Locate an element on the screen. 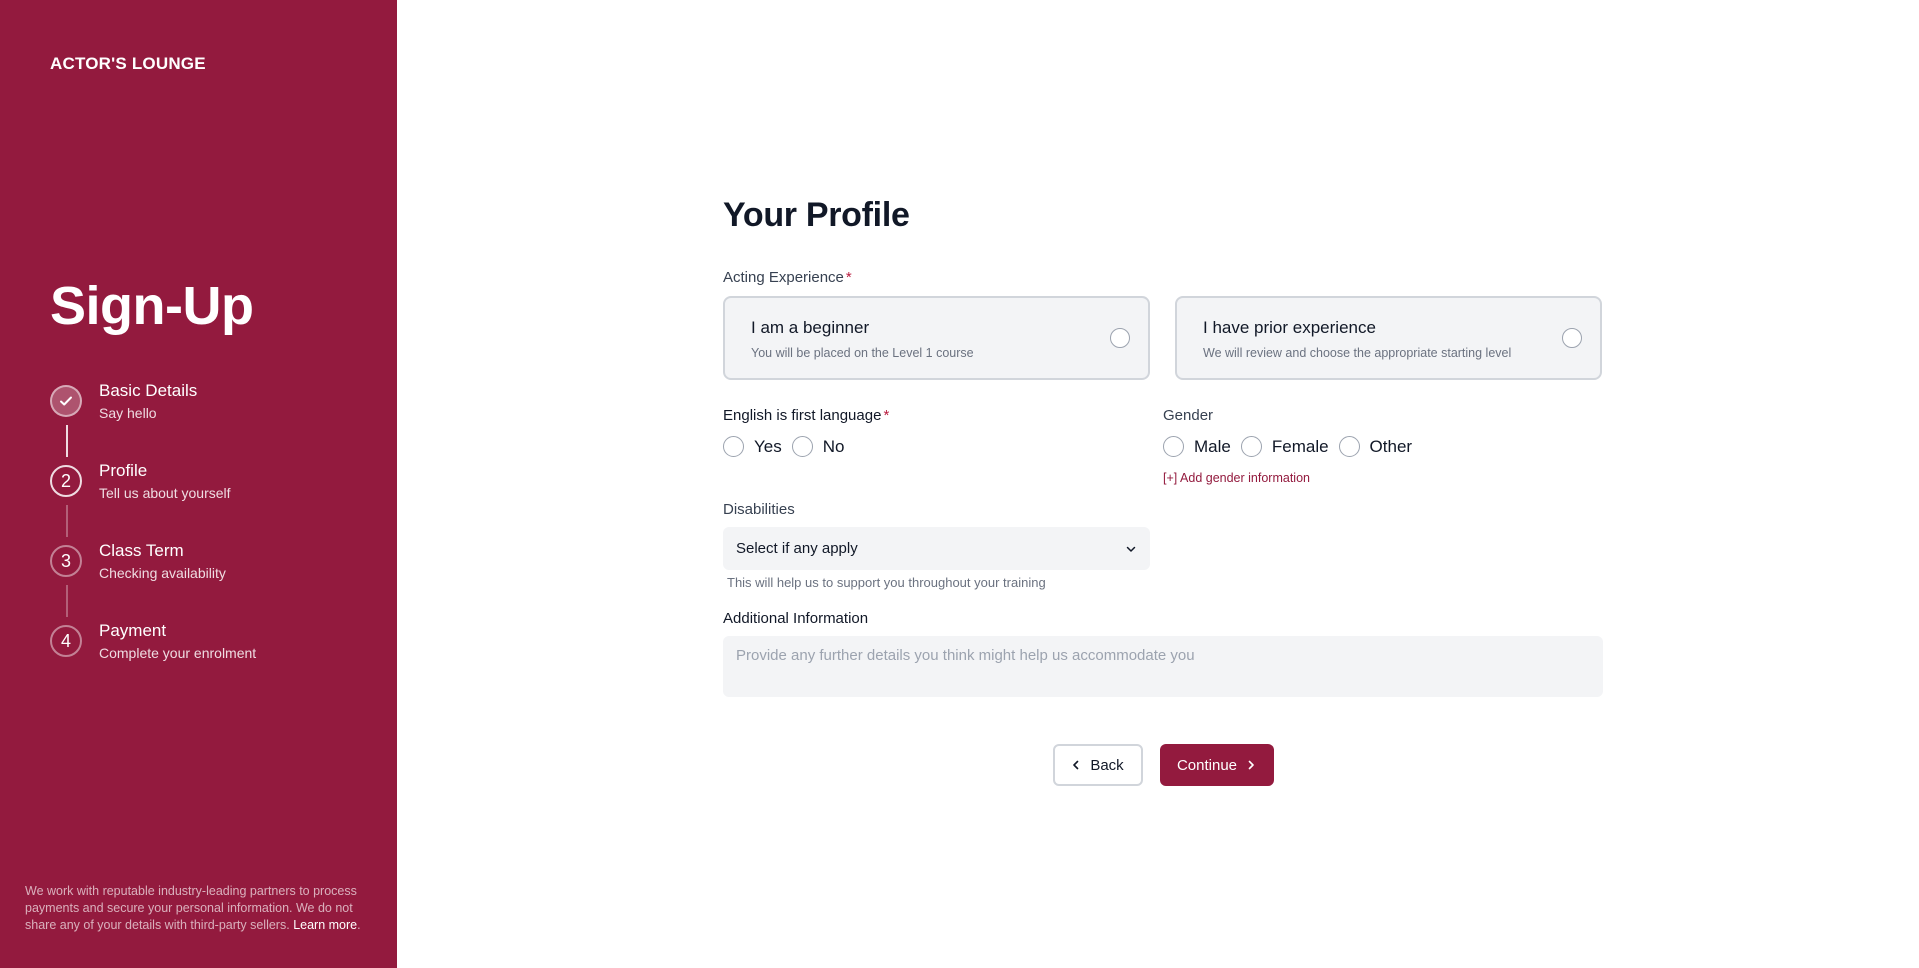  english-radio-group: Yes No is located at coordinates (943, 446).